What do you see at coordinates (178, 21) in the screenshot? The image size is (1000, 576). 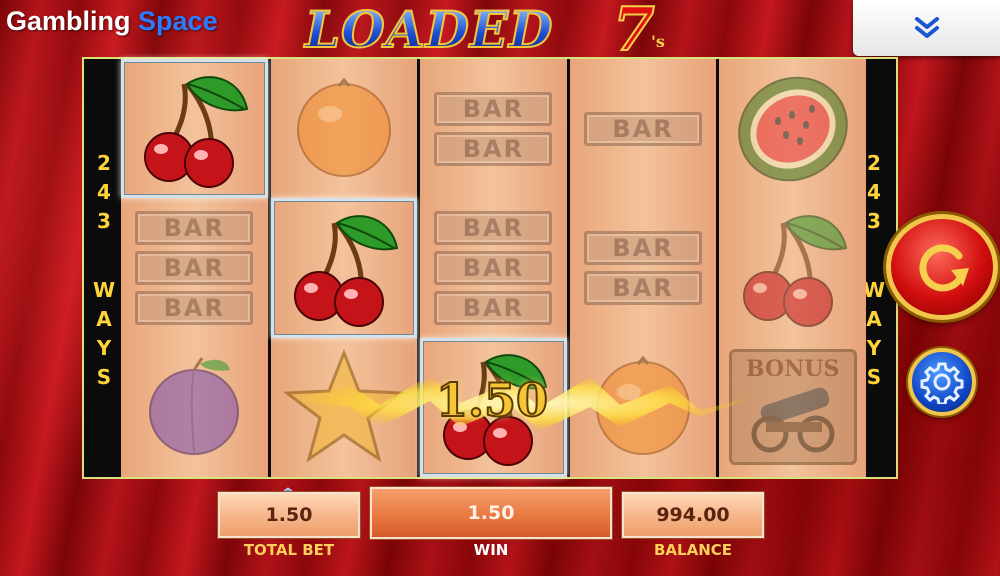 I see `brand-name-part2: Space` at bounding box center [178, 21].